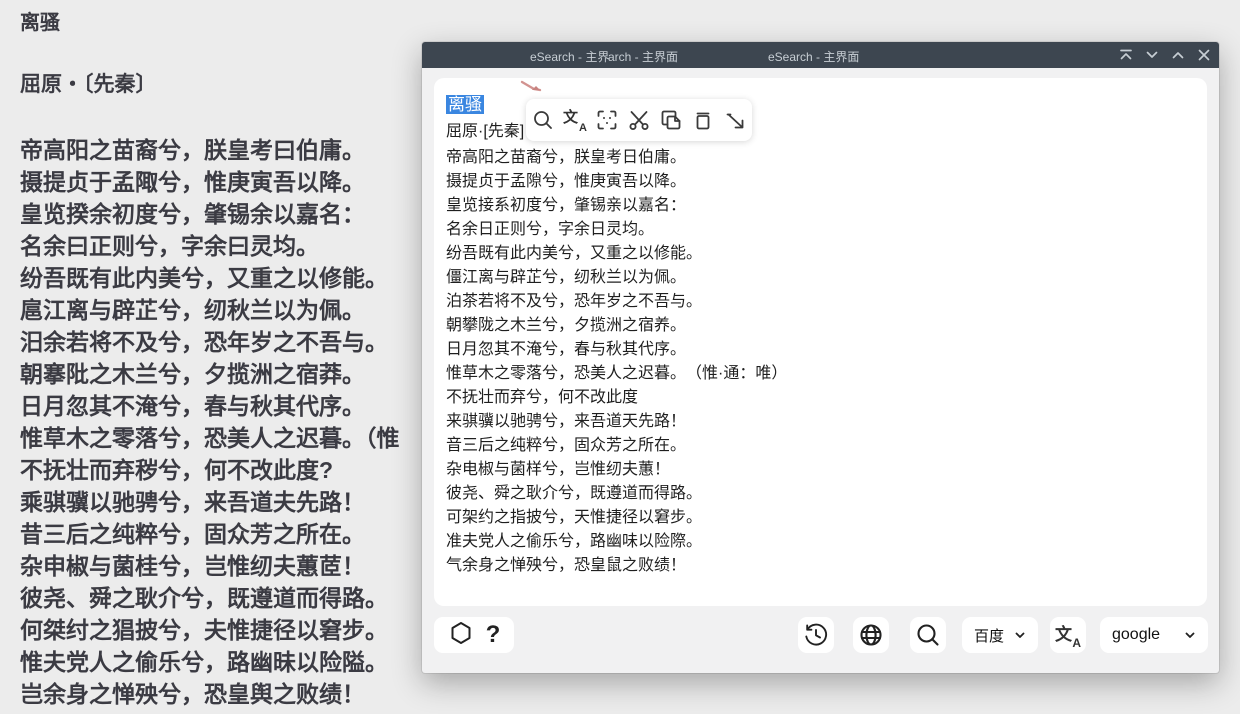  I want to click on window-titlebar: eSearch - 主界 arch - 主界面 eSearch - 主界面, so click(820, 55).